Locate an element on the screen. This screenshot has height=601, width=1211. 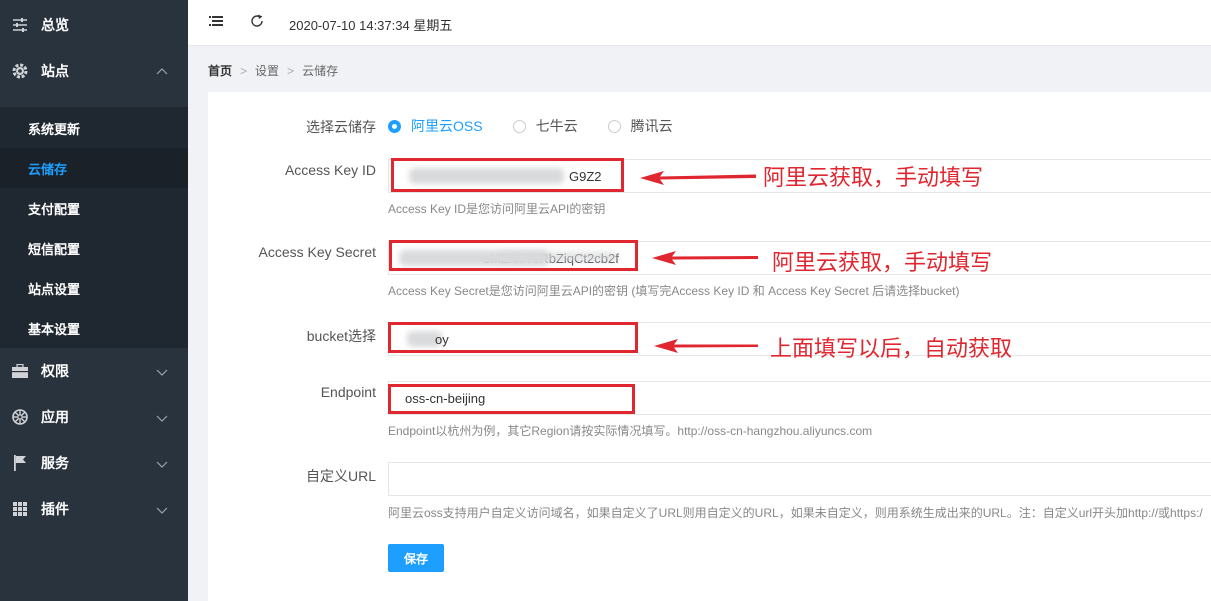
save-button: 保存 is located at coordinates (416, 558).